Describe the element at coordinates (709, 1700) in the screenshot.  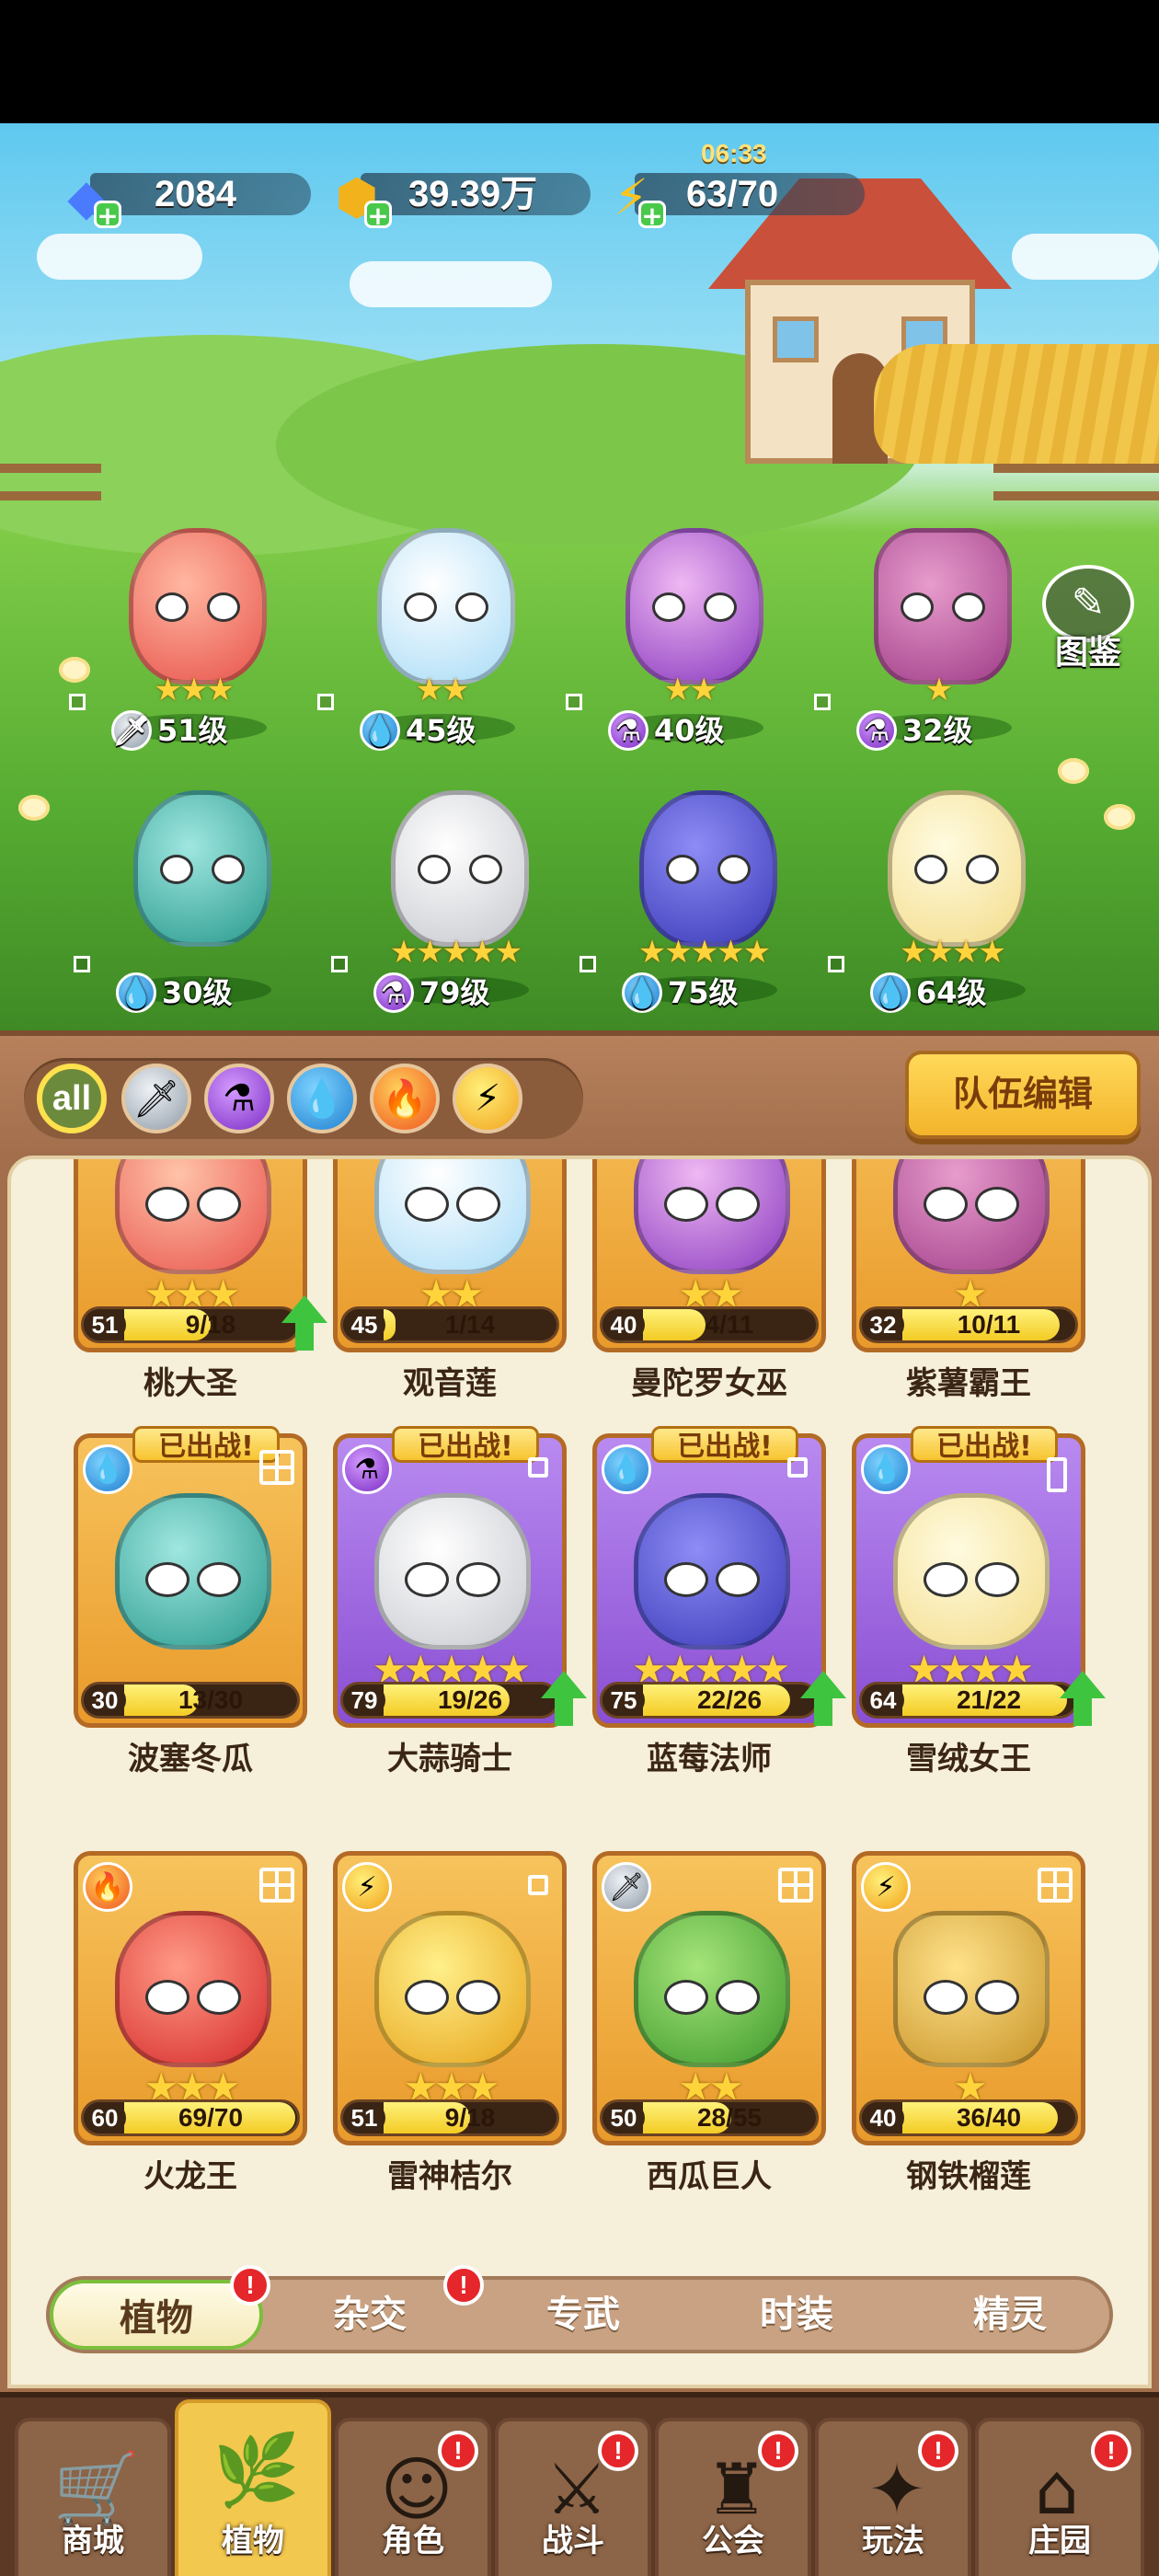
I see `progress-bar: 75 22/26` at that location.